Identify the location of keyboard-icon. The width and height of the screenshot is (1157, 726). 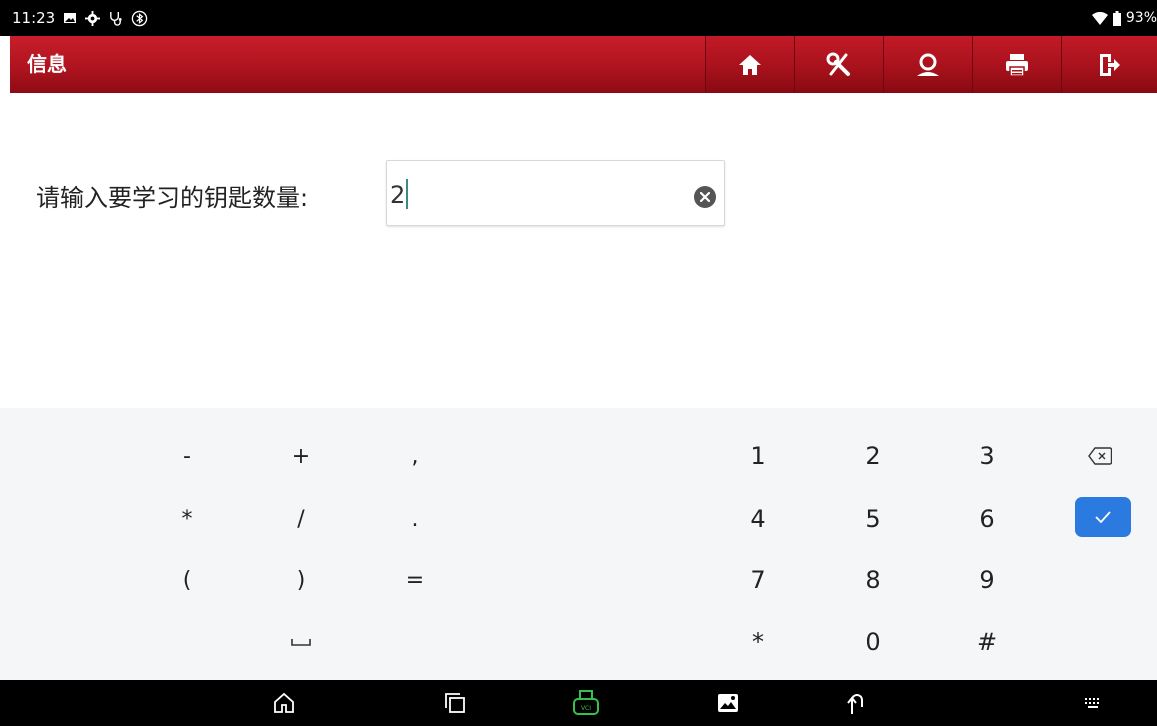
(1092, 703).